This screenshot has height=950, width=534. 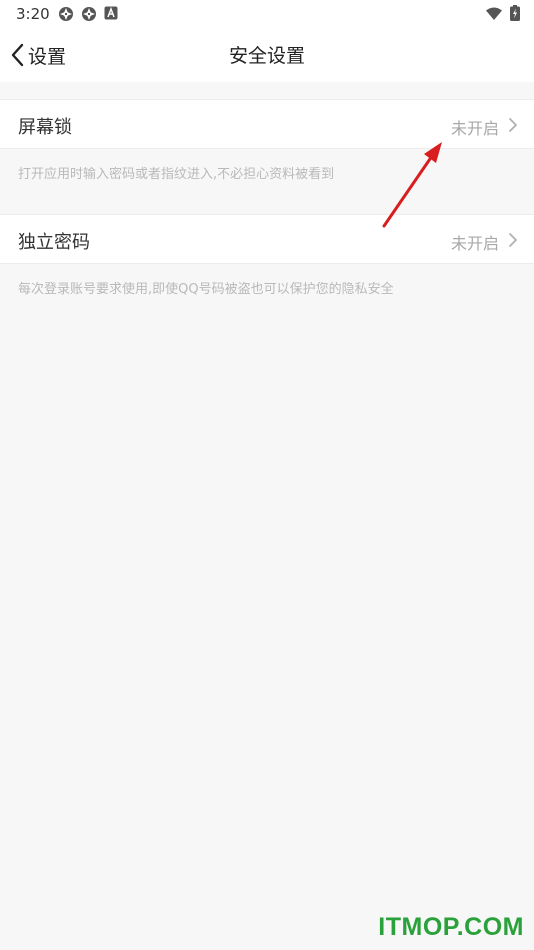 I want to click on screen-lock-description: 打开应用时输入密码或者指纹进入,不必担心资料被看到, so click(x=176, y=174).